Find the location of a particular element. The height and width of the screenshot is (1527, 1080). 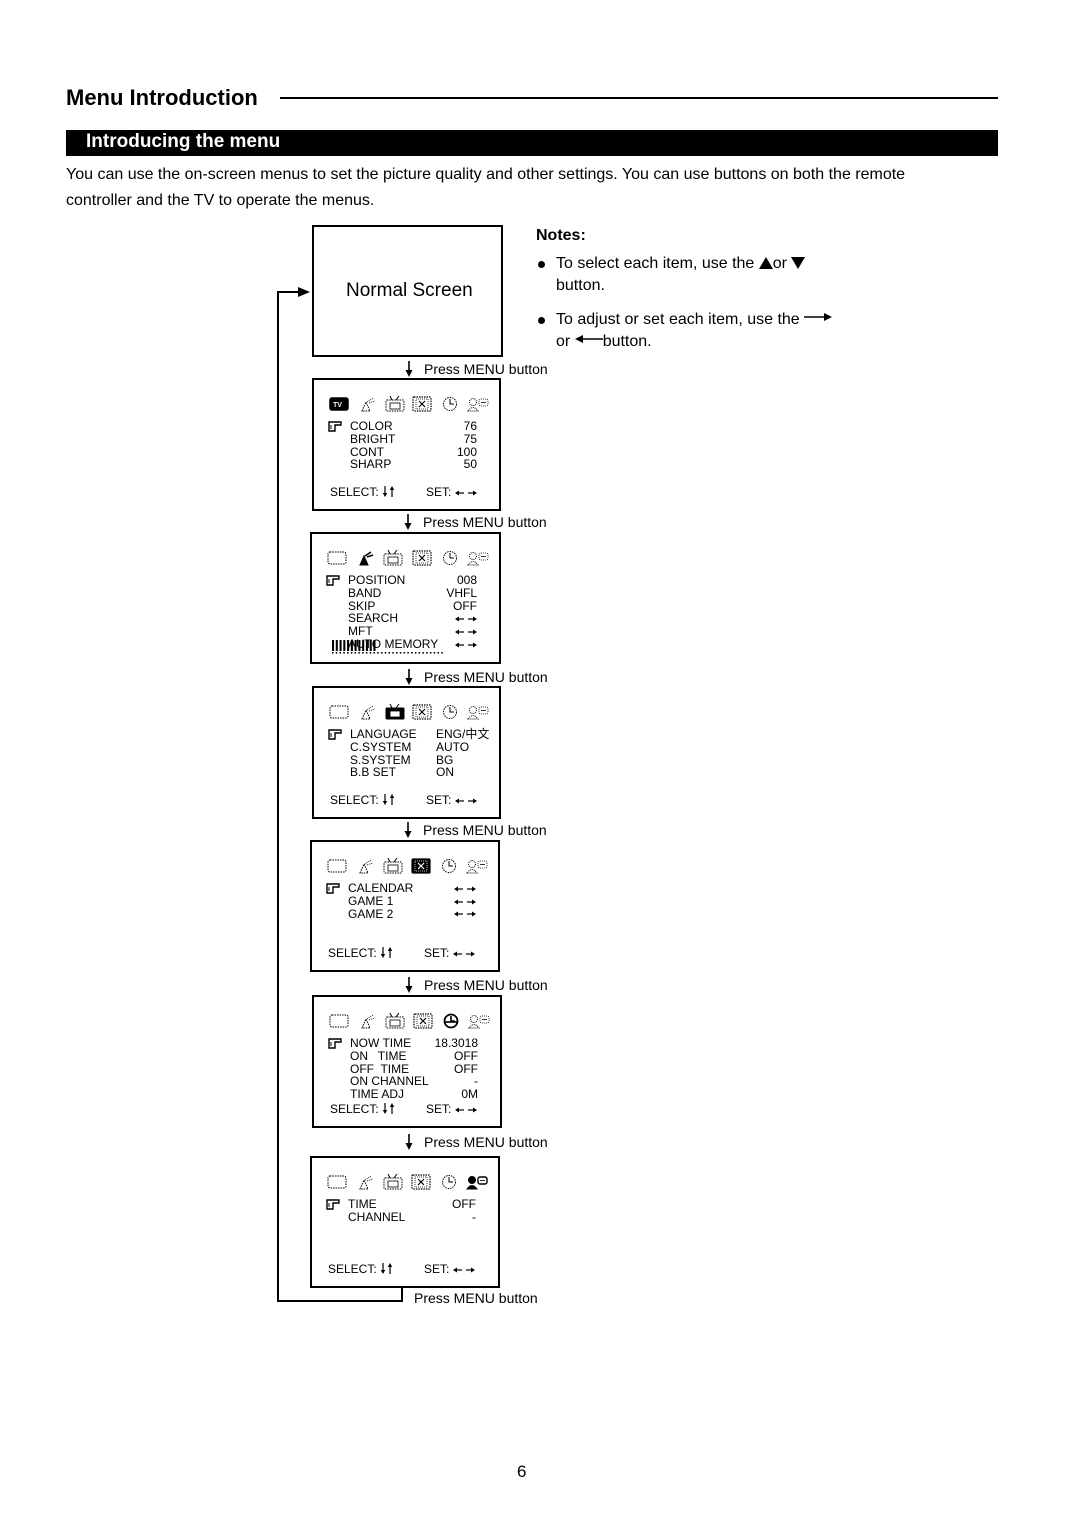

menu-row: ON TIME OFF is located at coordinates (403, 1056).